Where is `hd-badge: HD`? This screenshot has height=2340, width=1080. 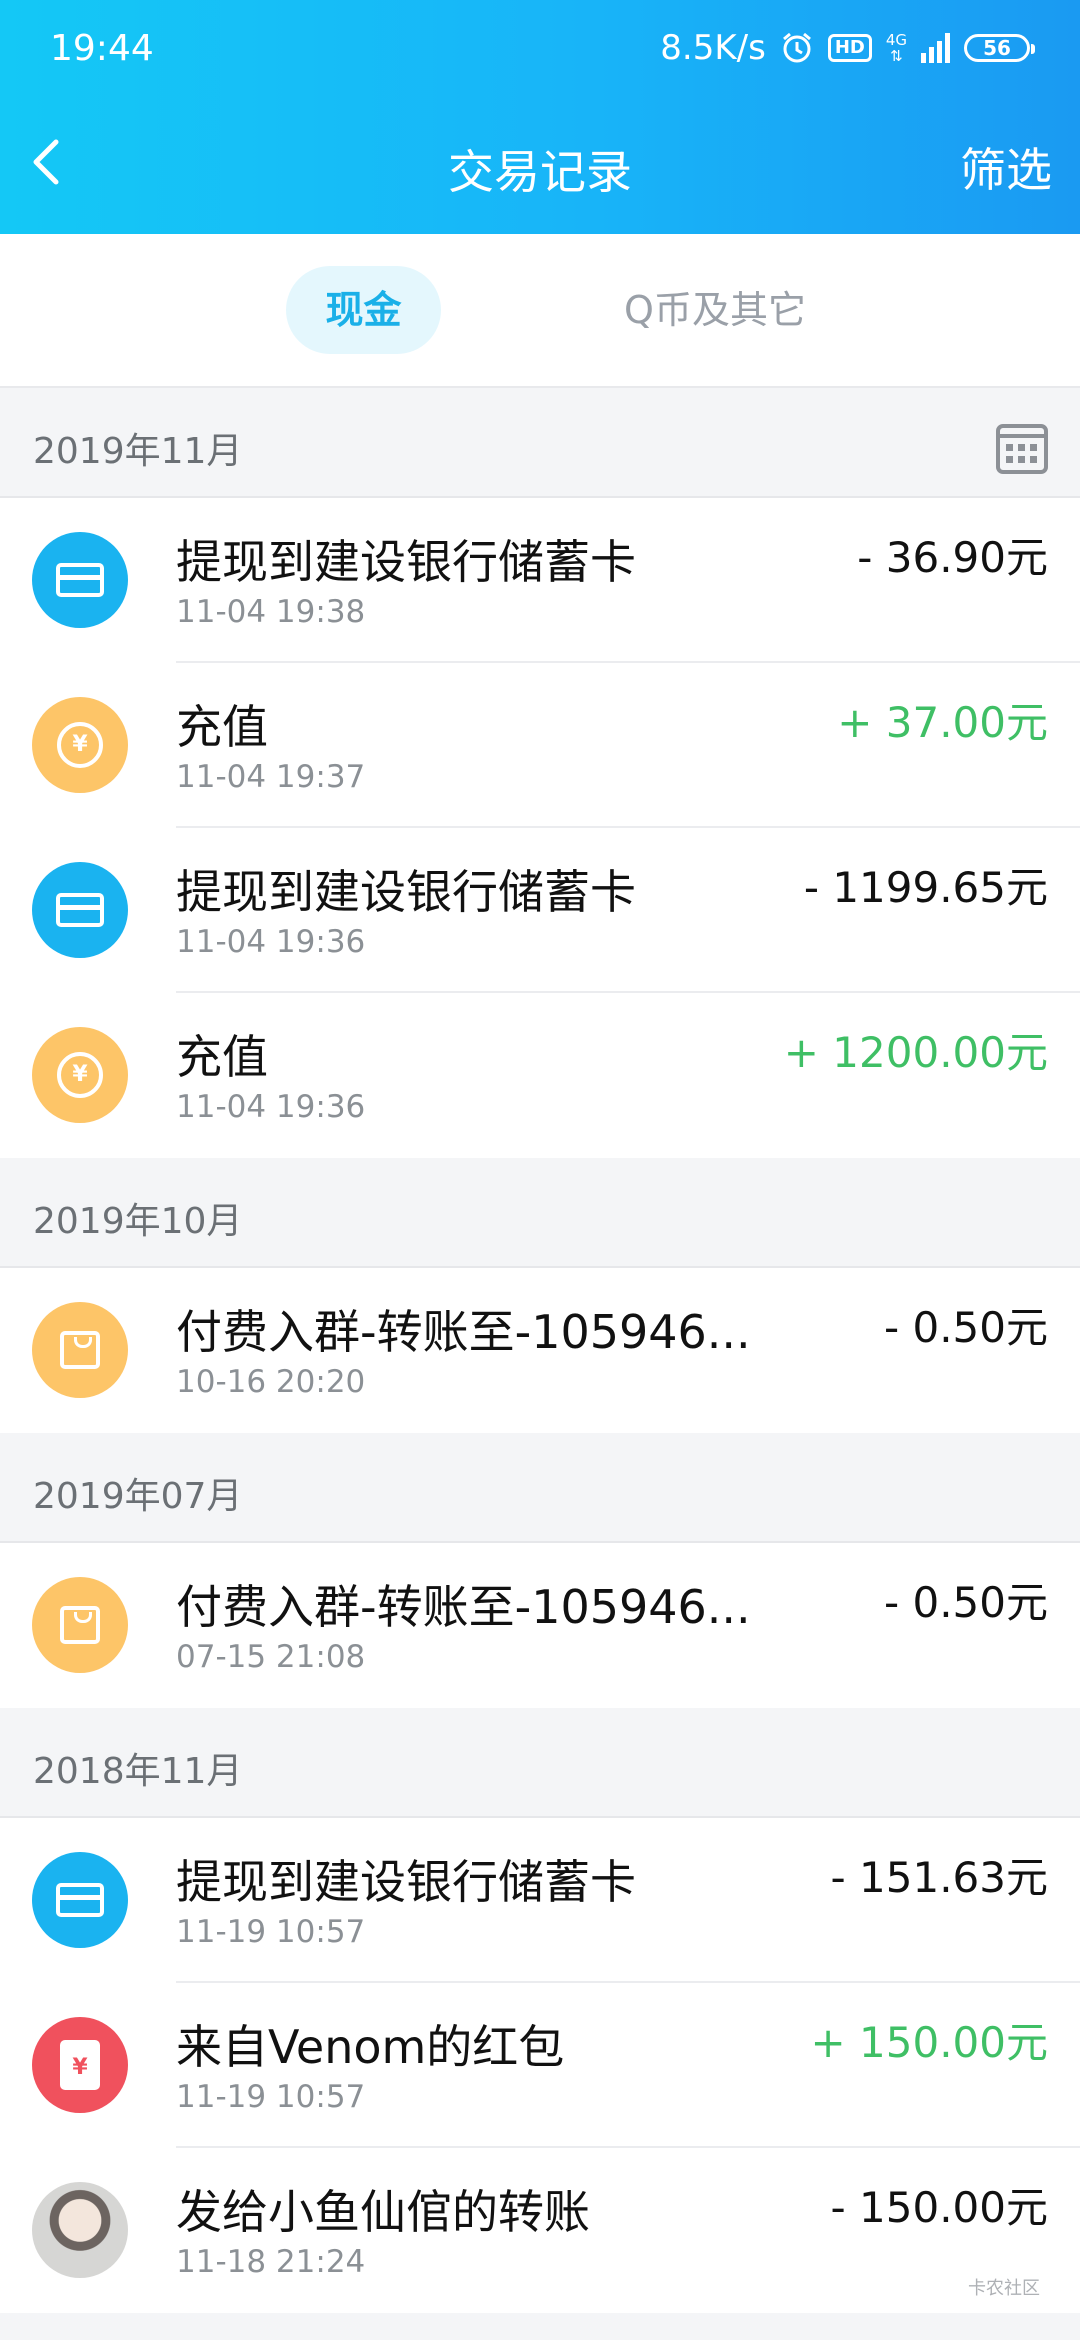 hd-badge: HD is located at coordinates (849, 48).